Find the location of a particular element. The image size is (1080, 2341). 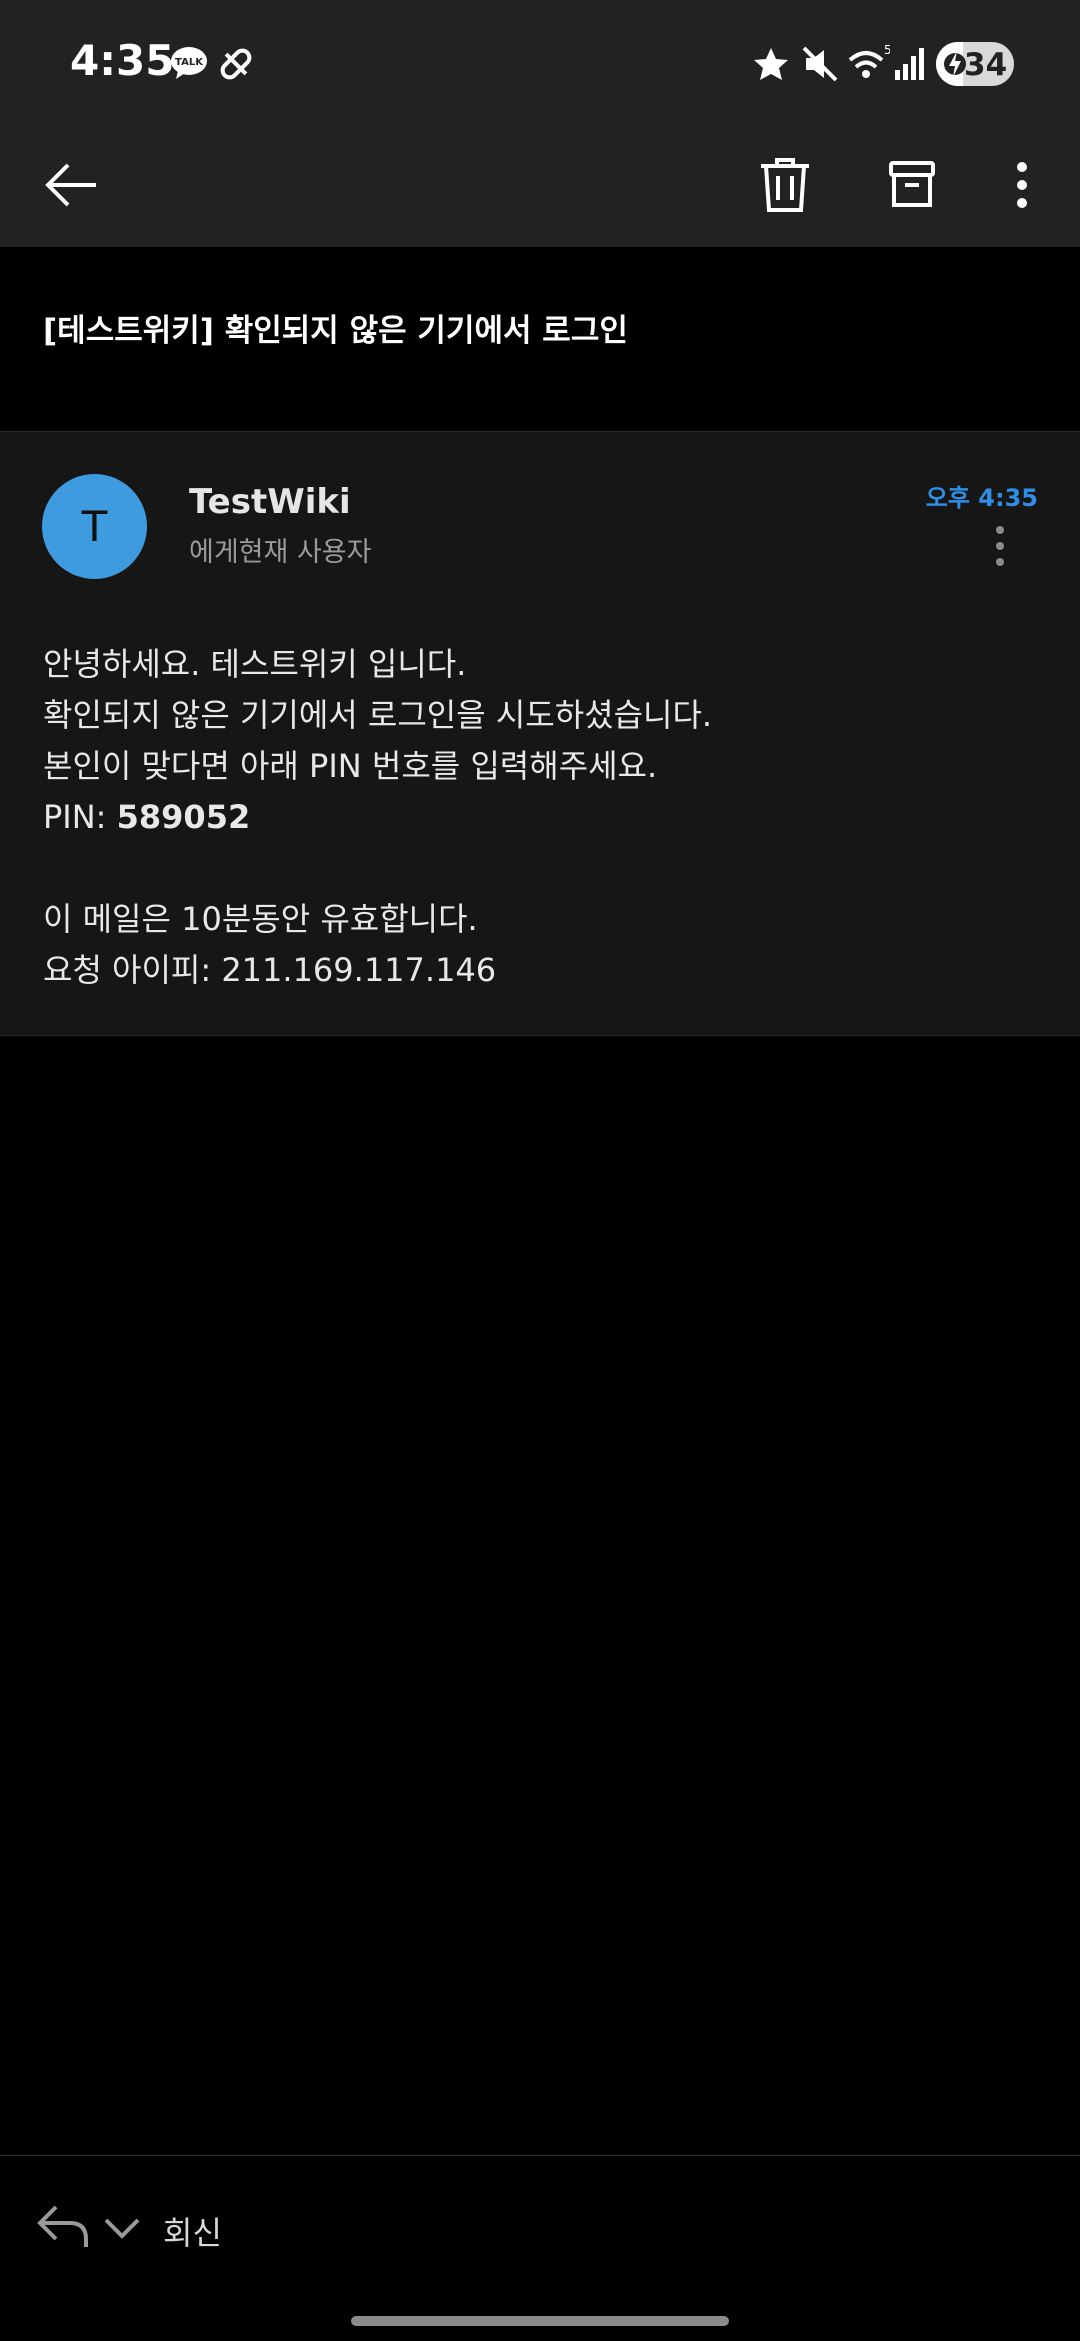

svg-text: TALK is located at coordinates (189, 62).